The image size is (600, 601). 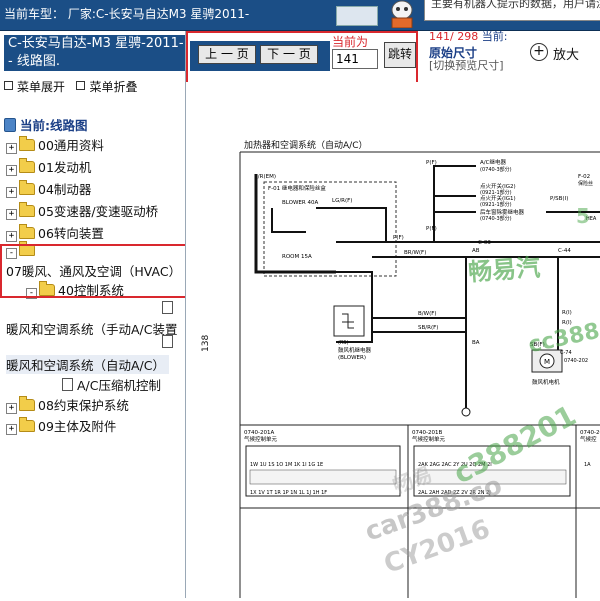 What do you see at coordinates (493, 162) in the screenshot?
I see `label-ac-relay: A/C继电器` at bounding box center [493, 162].